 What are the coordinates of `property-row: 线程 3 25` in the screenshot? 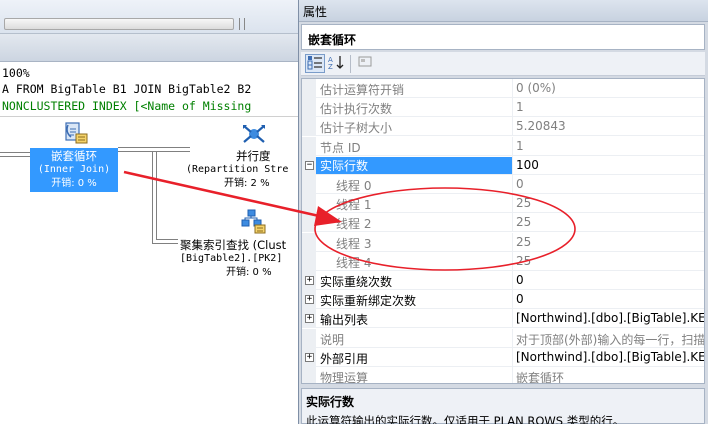 It's located at (503, 242).